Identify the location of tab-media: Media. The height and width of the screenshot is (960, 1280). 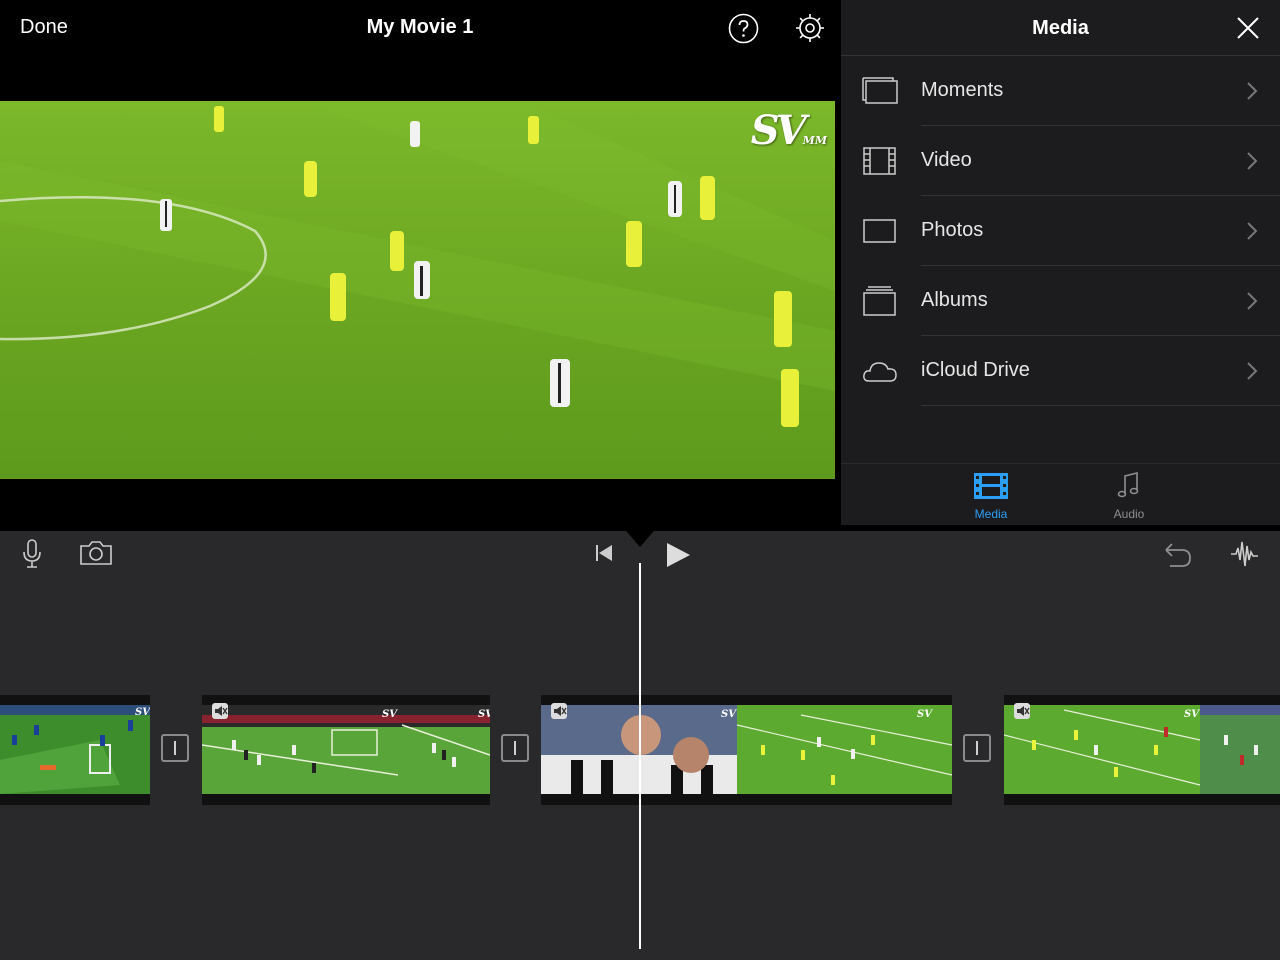
(991, 496).